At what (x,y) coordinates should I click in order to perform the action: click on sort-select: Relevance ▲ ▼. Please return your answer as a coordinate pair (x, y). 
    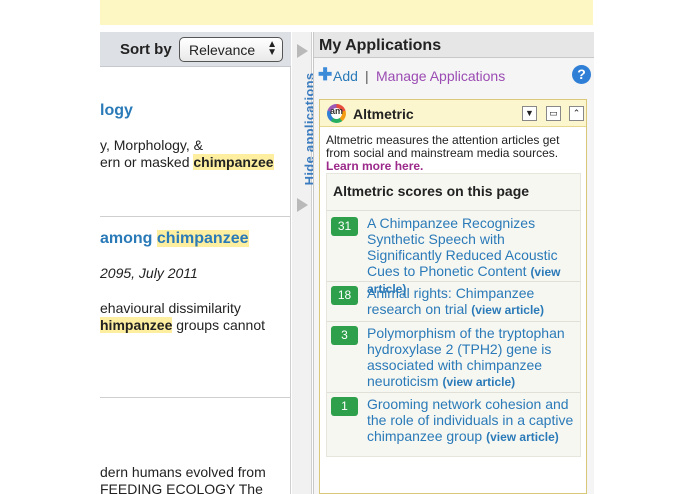
    Looking at the image, I should click on (231, 49).